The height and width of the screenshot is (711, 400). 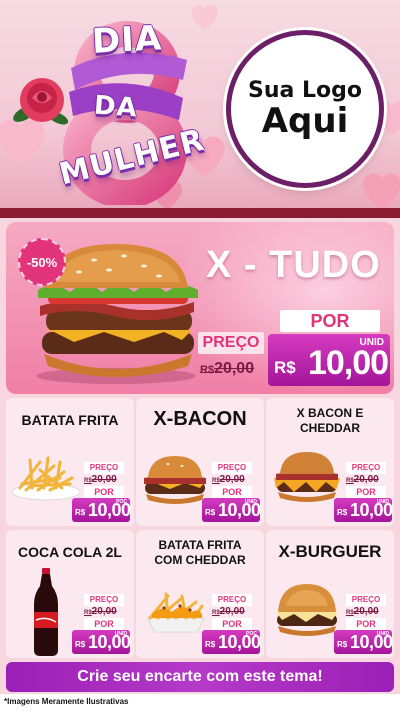 I want to click on discount-badge: -50%, so click(x=42, y=262).